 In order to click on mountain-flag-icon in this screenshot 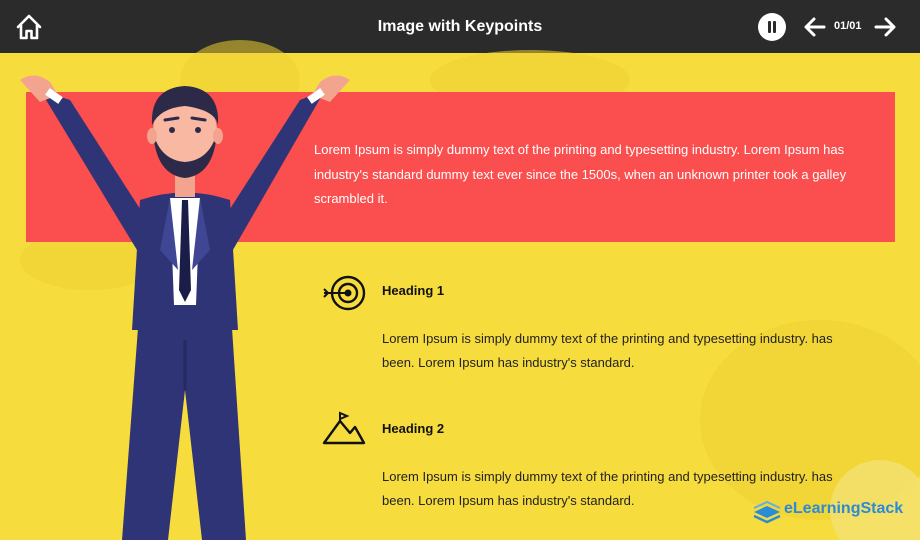, I will do `click(344, 428)`.